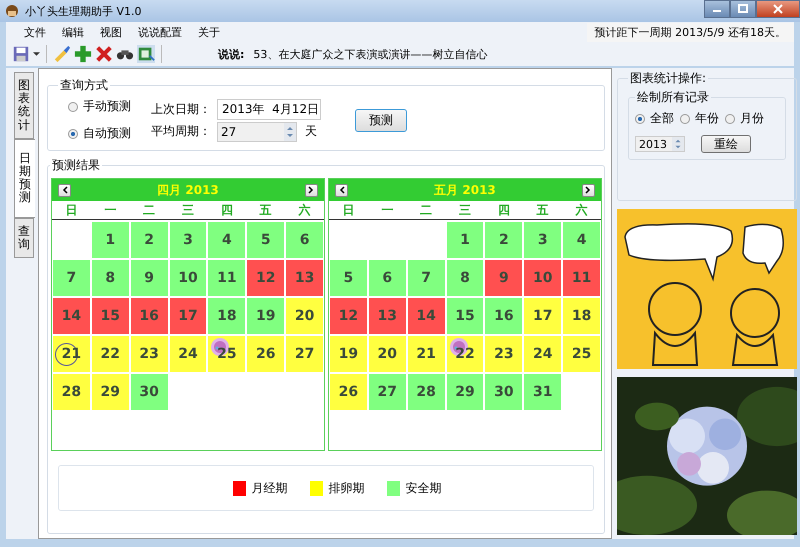  What do you see at coordinates (269, 109) in the screenshot?
I see `date-picker: 2013年 4月12日` at bounding box center [269, 109].